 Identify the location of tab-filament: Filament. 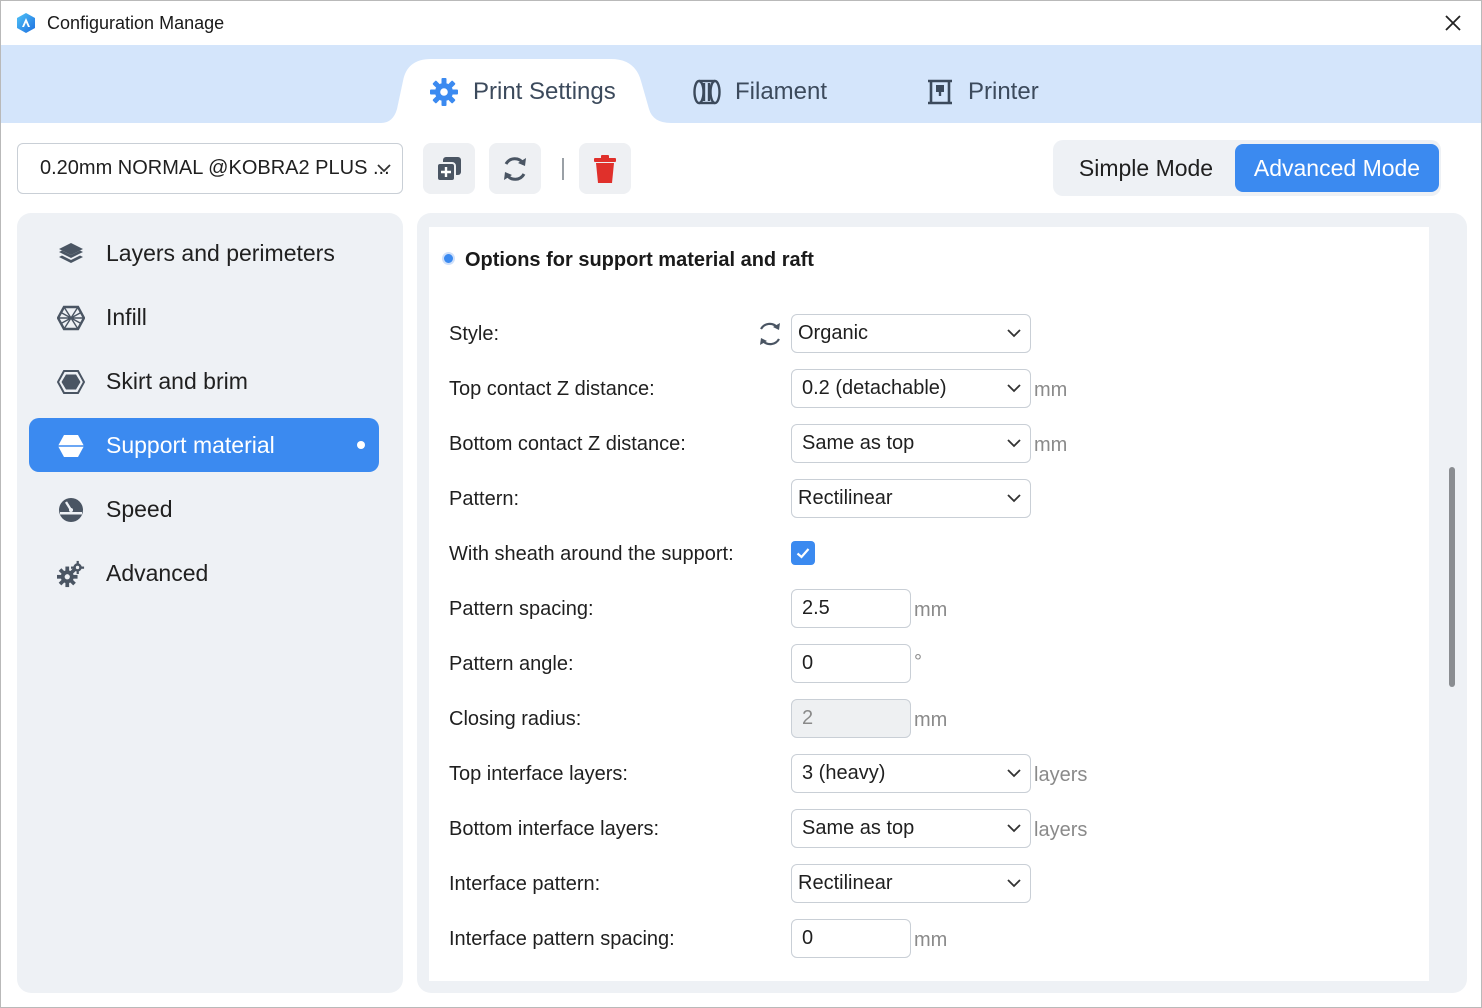
(760, 92).